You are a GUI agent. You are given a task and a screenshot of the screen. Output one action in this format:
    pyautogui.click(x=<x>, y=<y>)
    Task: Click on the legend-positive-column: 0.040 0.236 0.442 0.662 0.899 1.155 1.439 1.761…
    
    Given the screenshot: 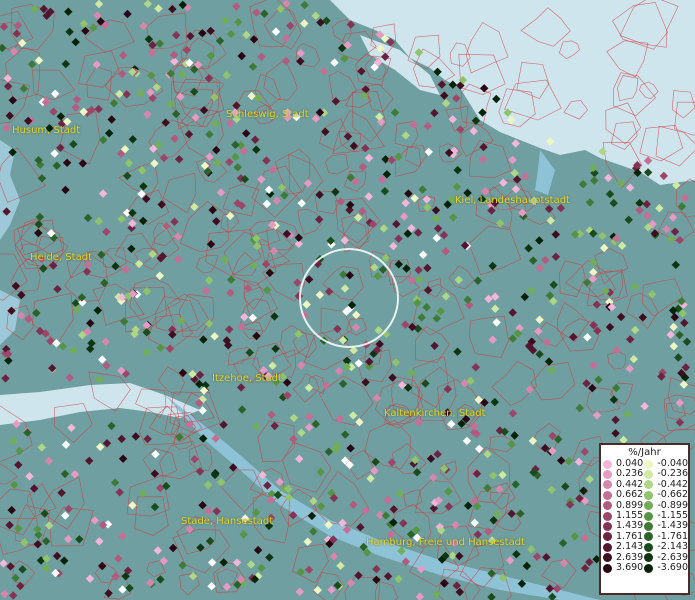 What is the action you would take?
    pyautogui.click(x=623, y=515)
    